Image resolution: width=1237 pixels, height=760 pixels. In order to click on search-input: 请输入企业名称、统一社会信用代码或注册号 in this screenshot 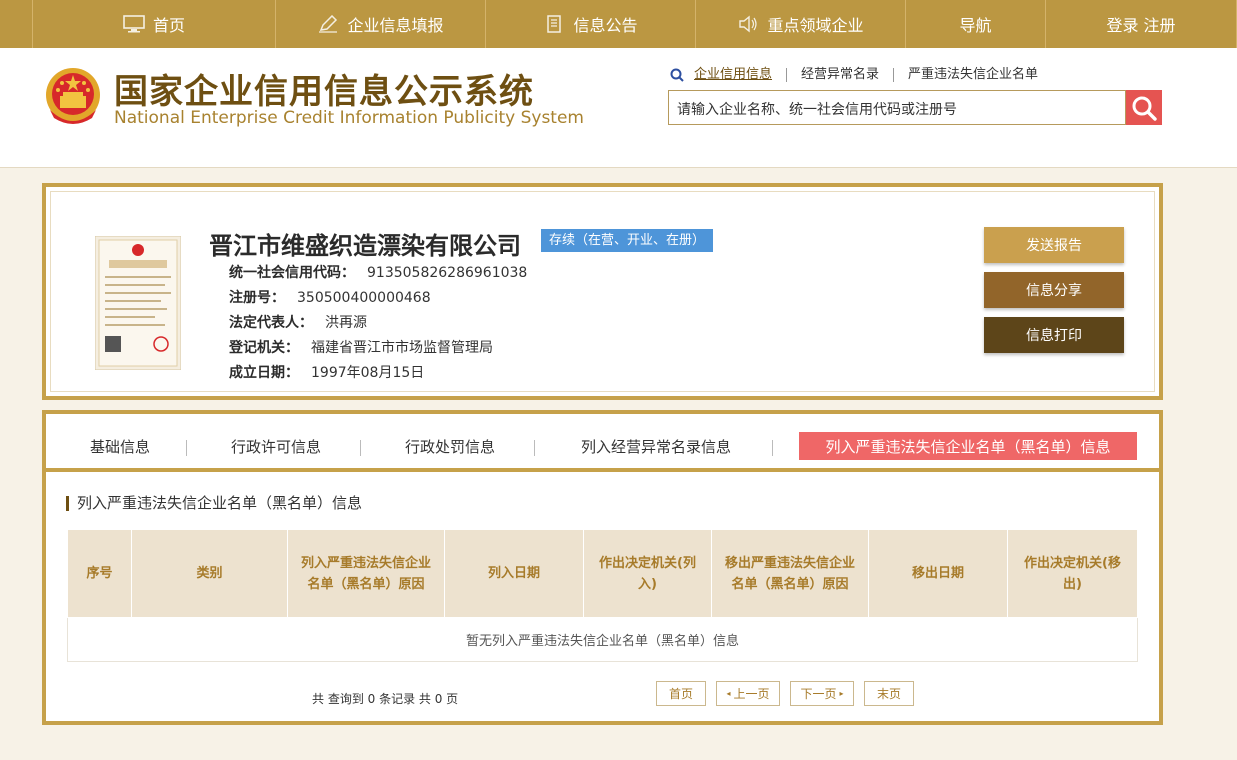, I will do `click(897, 107)`.